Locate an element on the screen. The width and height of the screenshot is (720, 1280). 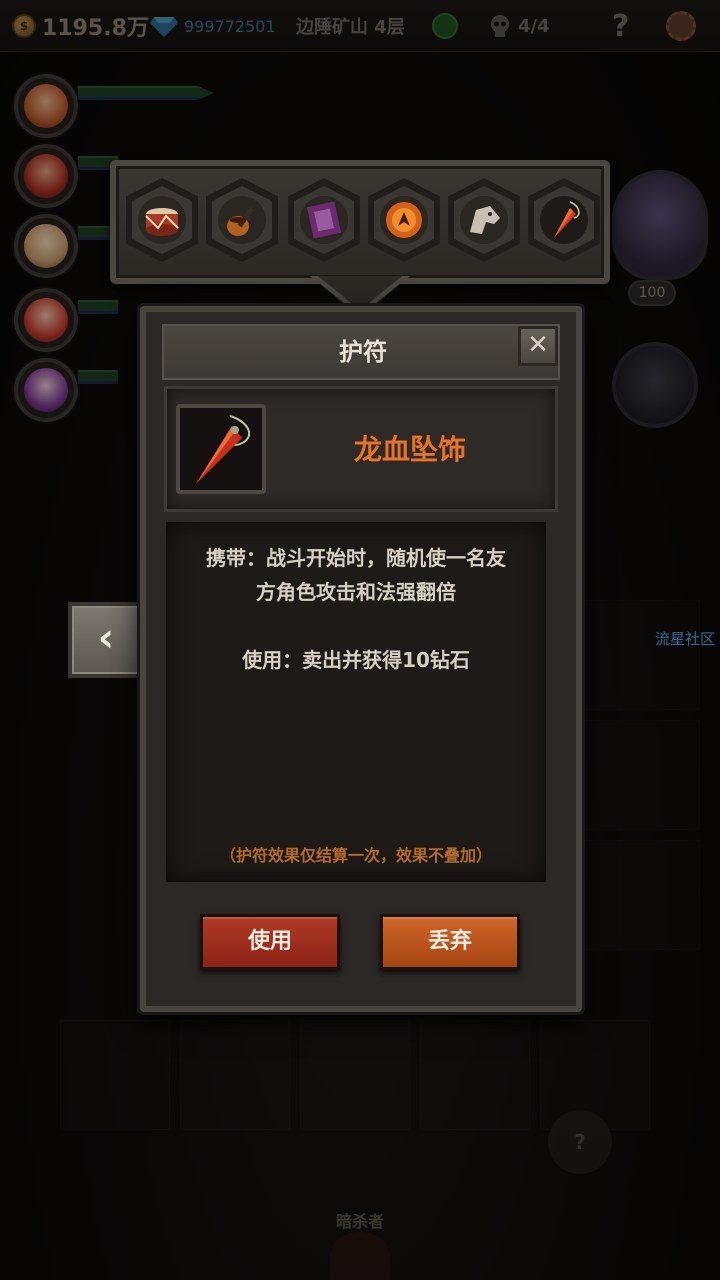
item-name: 龙血坠饰 is located at coordinates (409, 449).